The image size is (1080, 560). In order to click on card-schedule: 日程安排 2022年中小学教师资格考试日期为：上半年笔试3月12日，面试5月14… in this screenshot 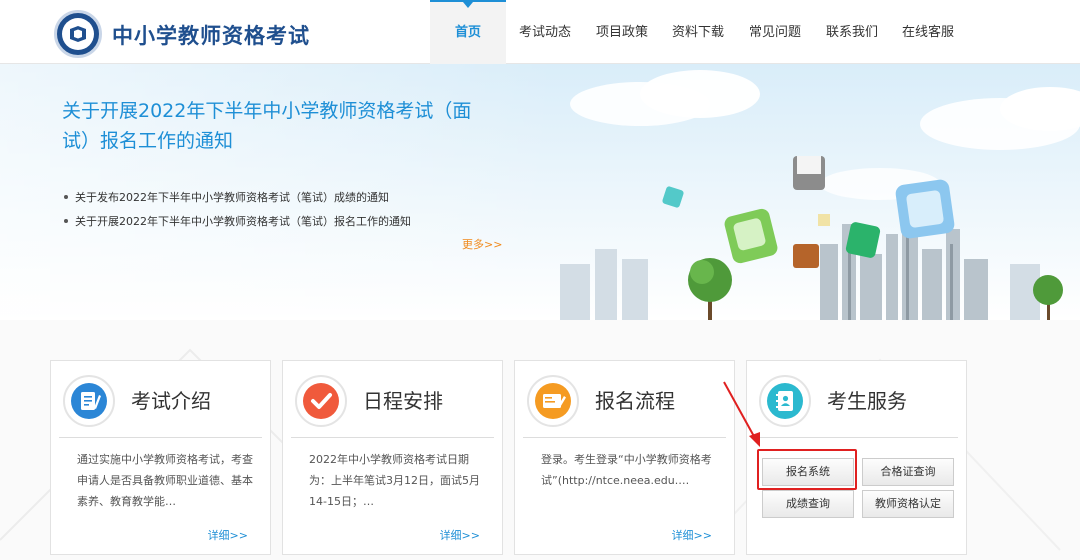, I will do `click(392, 457)`.